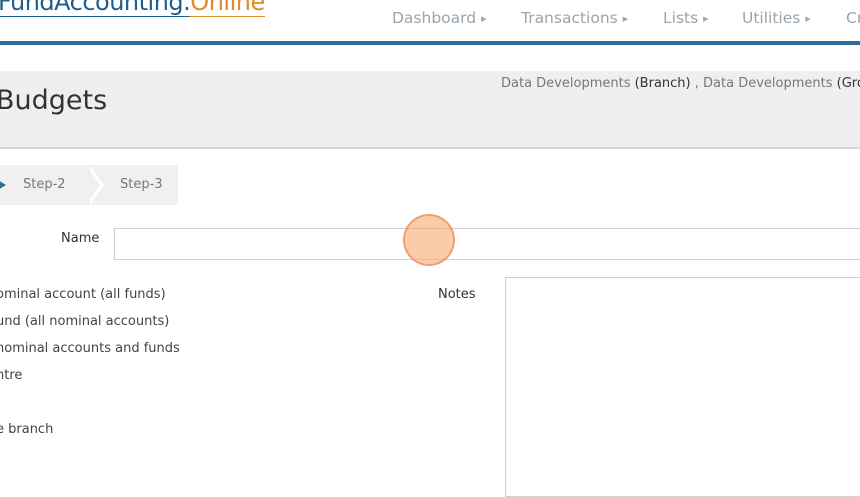  Describe the element at coordinates (80, 238) in the screenshot. I see `name-label: Name` at that location.